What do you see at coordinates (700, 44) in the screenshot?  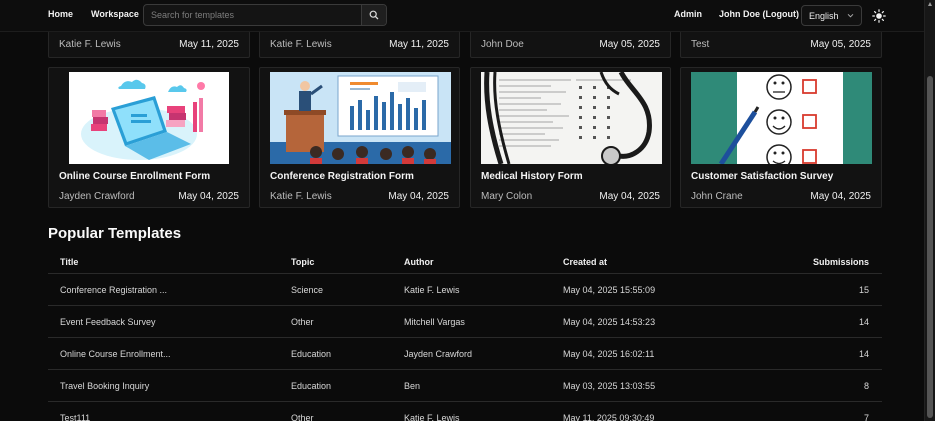 I see `card-author: Test` at bounding box center [700, 44].